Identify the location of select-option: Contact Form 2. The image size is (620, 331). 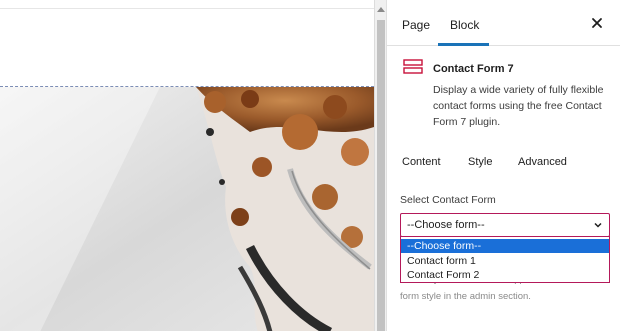
(505, 275).